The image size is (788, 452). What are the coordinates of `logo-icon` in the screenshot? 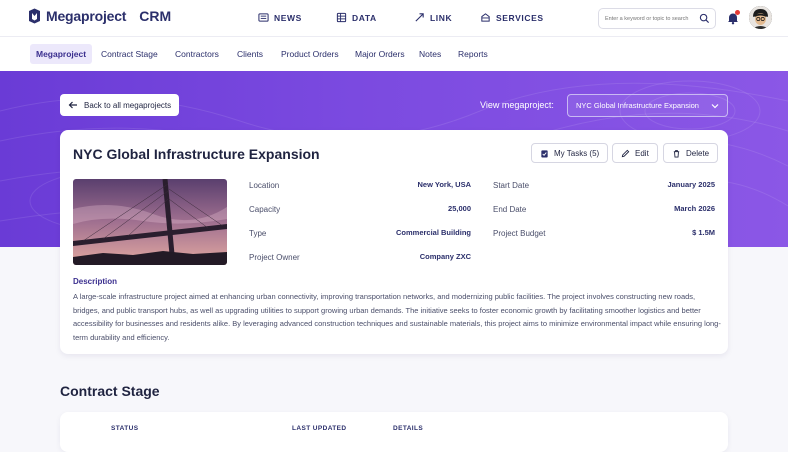 It's located at (34, 16).